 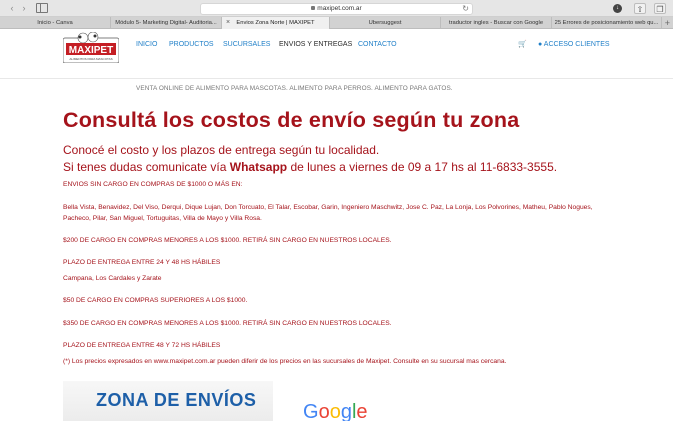 I want to click on svg-text: ALIMENTOS PARA MASCOTAS, so click(x=90, y=59).